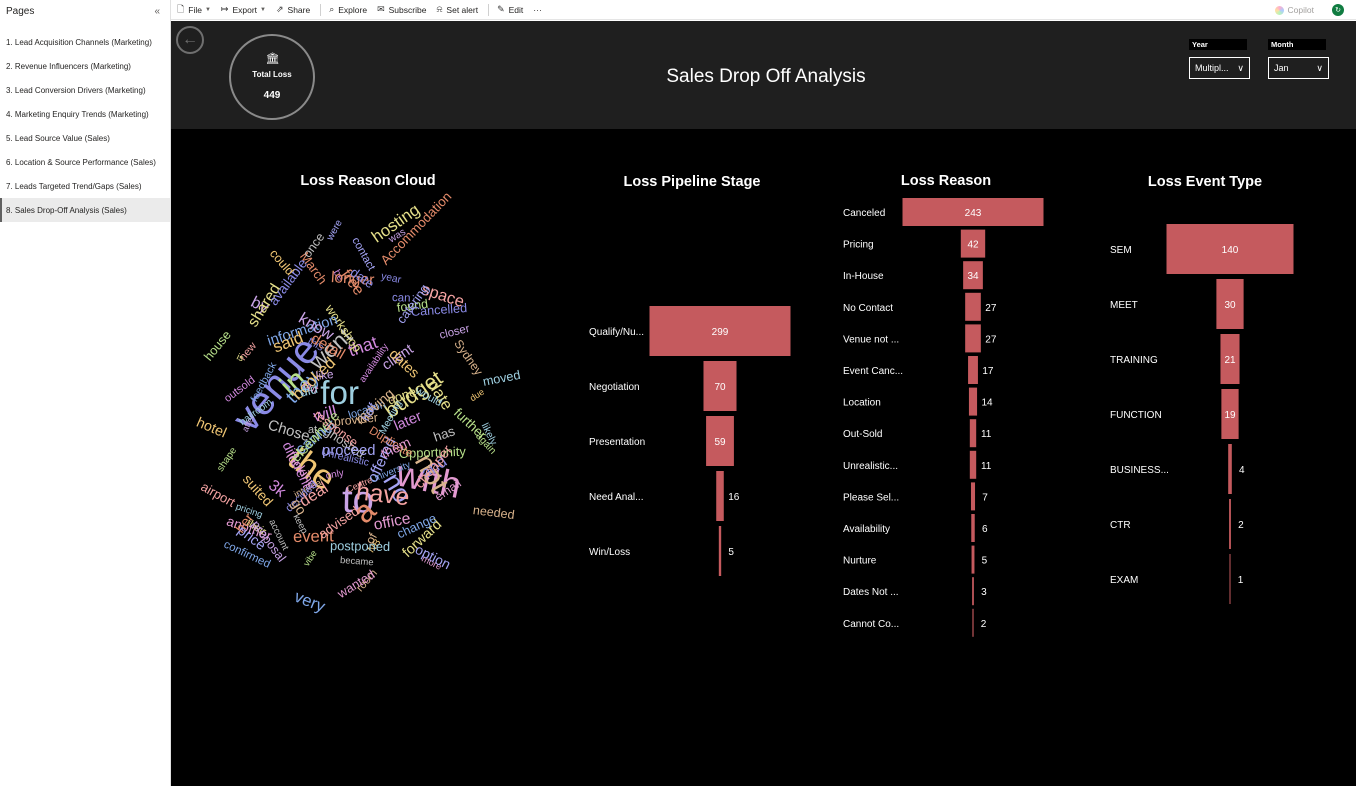  What do you see at coordinates (1230, 305) in the screenshot?
I see `data-label: 30` at bounding box center [1230, 305].